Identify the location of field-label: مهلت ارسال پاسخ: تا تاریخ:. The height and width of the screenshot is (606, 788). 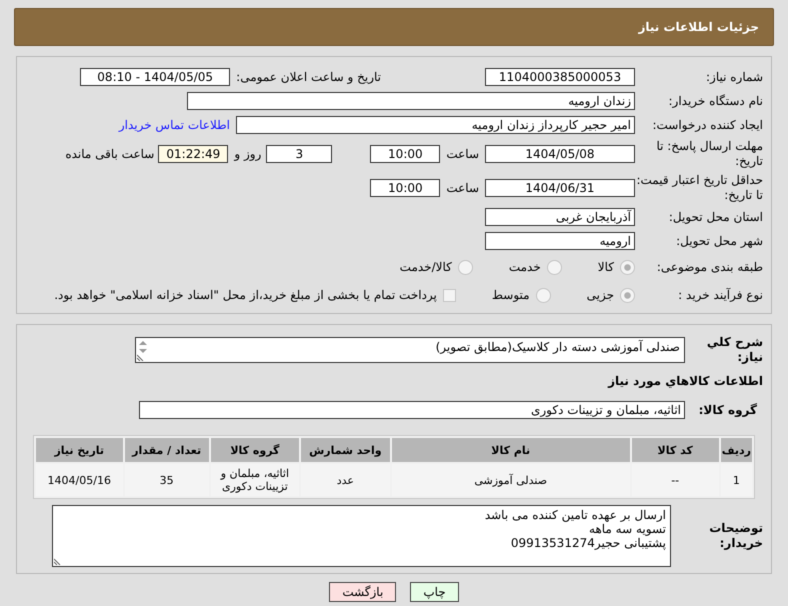
(709, 154).